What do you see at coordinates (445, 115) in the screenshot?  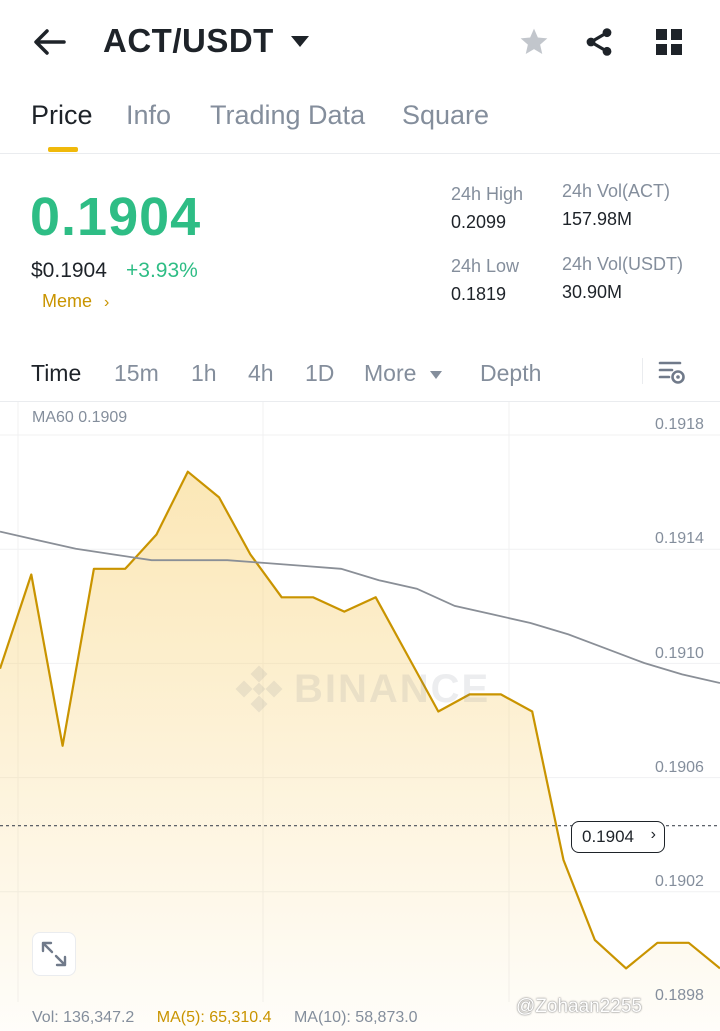 I see `tab-square: Square` at bounding box center [445, 115].